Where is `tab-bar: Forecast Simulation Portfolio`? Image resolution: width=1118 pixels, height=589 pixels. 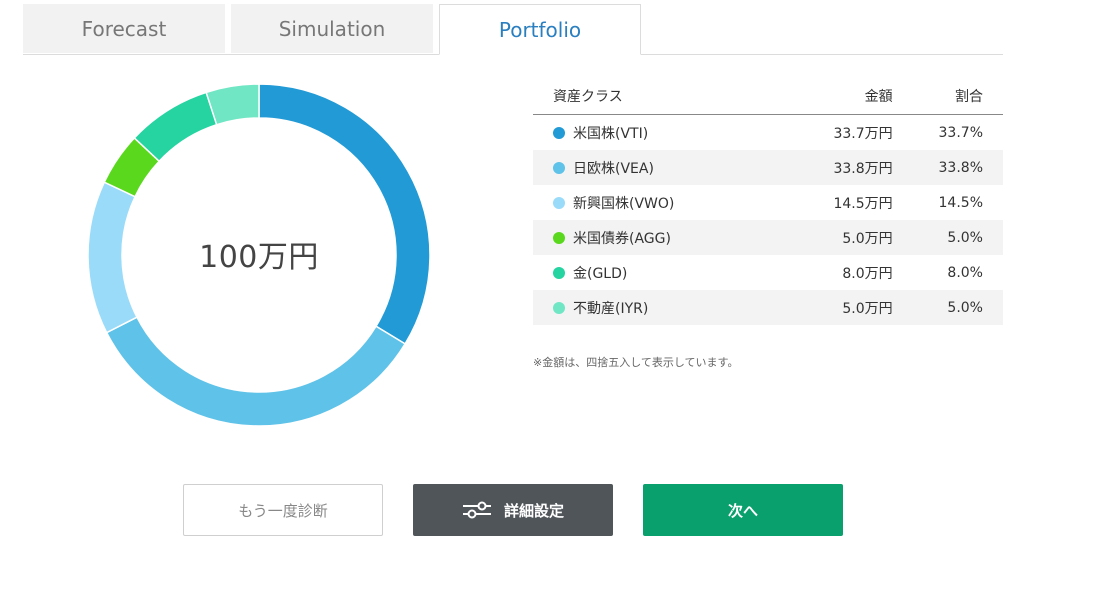
tab-bar: Forecast Simulation Portfolio is located at coordinates (513, 29).